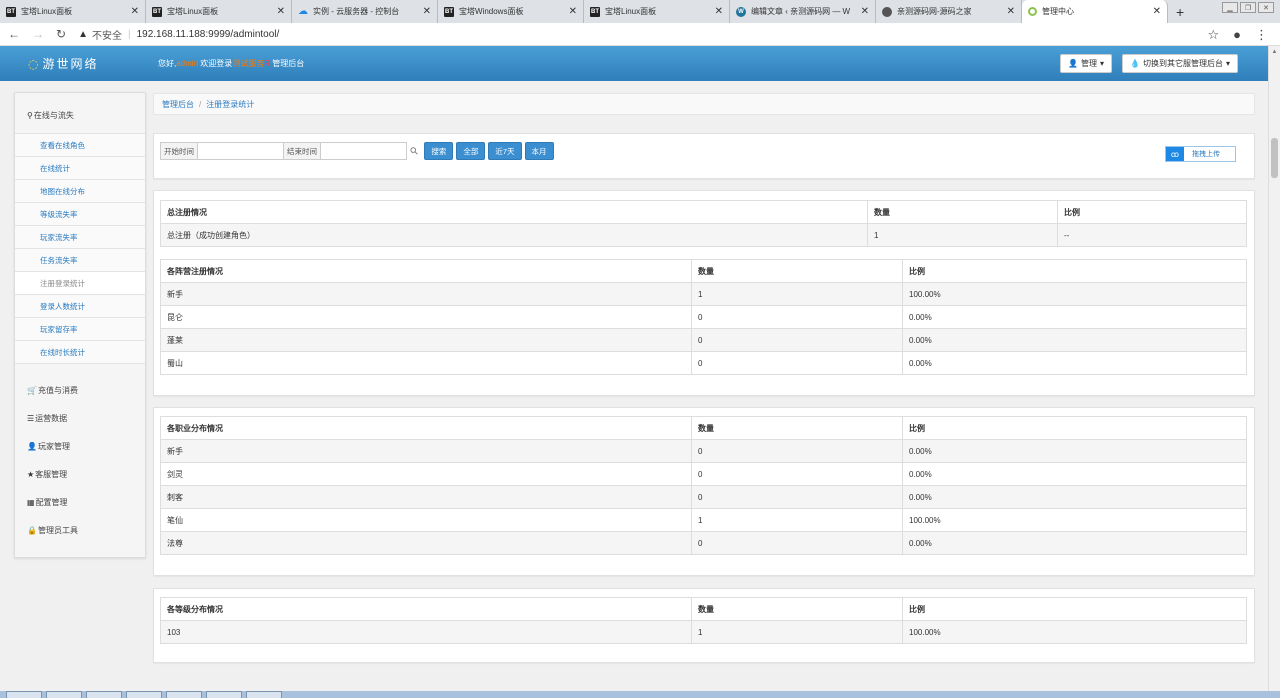 The image size is (1280, 698). What do you see at coordinates (703, 497) in the screenshot?
I see `table-row: 刺客 0 0.00%` at bounding box center [703, 497].